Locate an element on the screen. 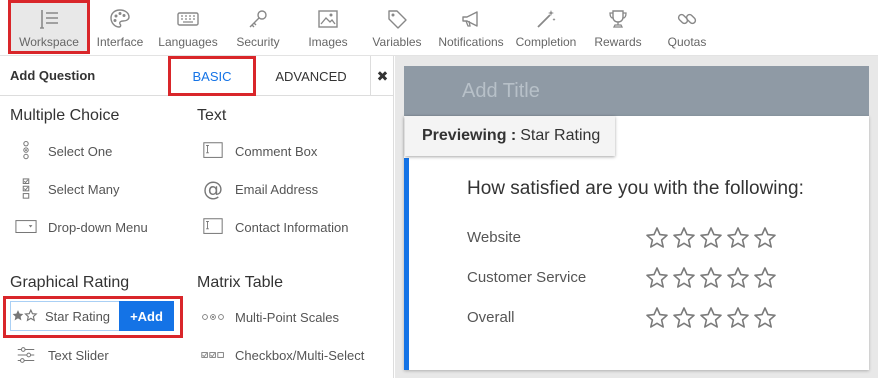  tab-basic: BASIC is located at coordinates (212, 76).